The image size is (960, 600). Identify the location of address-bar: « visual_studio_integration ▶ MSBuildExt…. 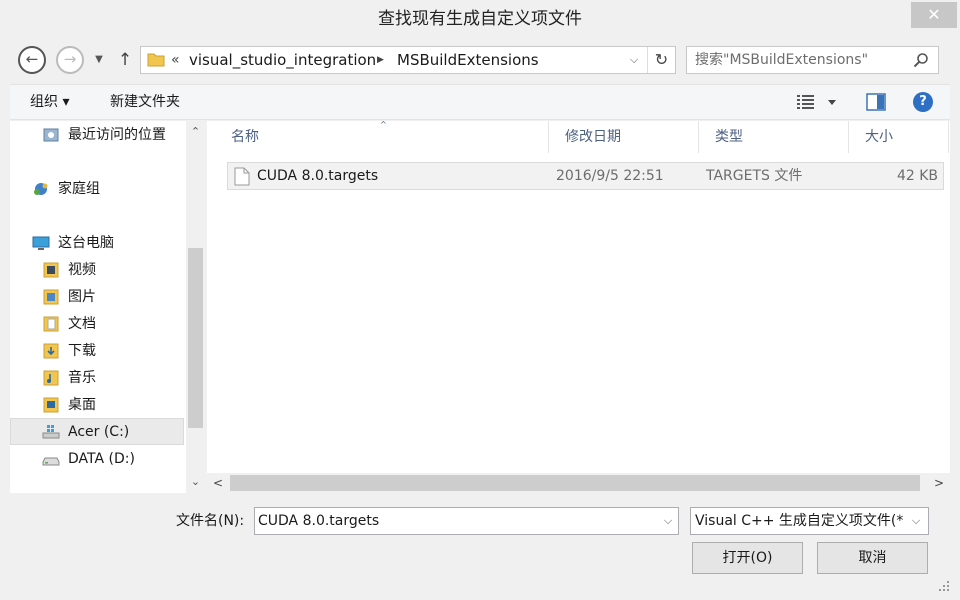
(408, 60).